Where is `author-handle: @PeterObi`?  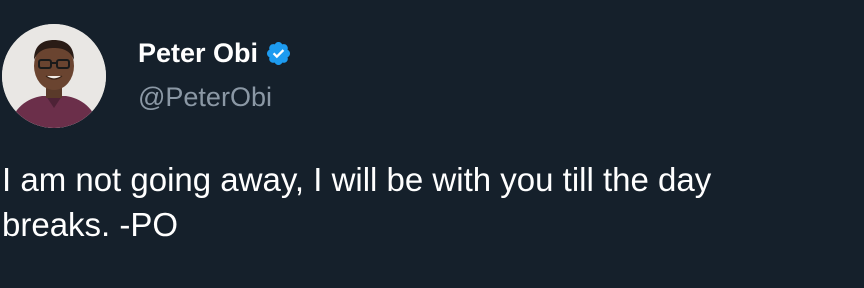 author-handle: @PeterObi is located at coordinates (205, 97).